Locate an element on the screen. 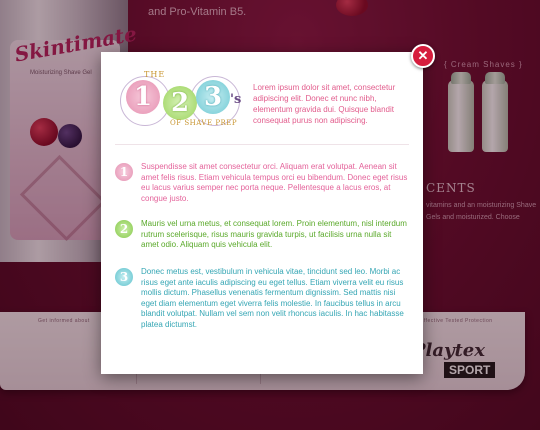 The image size is (540, 430). modal-divider is located at coordinates (262, 144).